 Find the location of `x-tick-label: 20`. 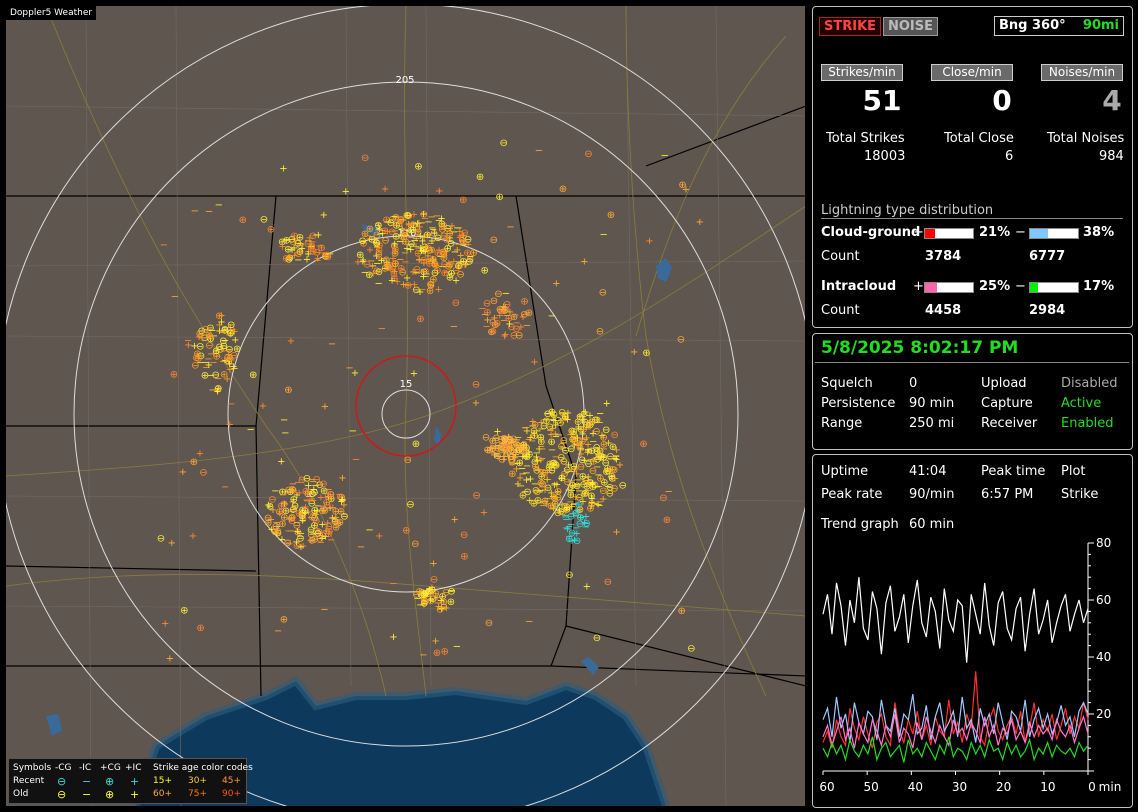

x-tick-label: 20 is located at coordinates (1003, 787).